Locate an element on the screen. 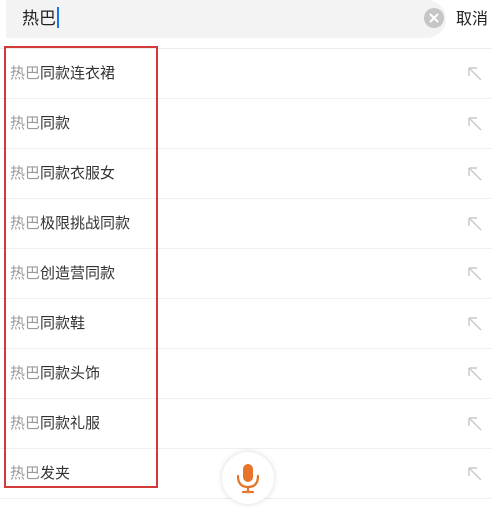 This screenshot has height=514, width=492. suggestion-suffix: 创造营同款 is located at coordinates (78, 273).